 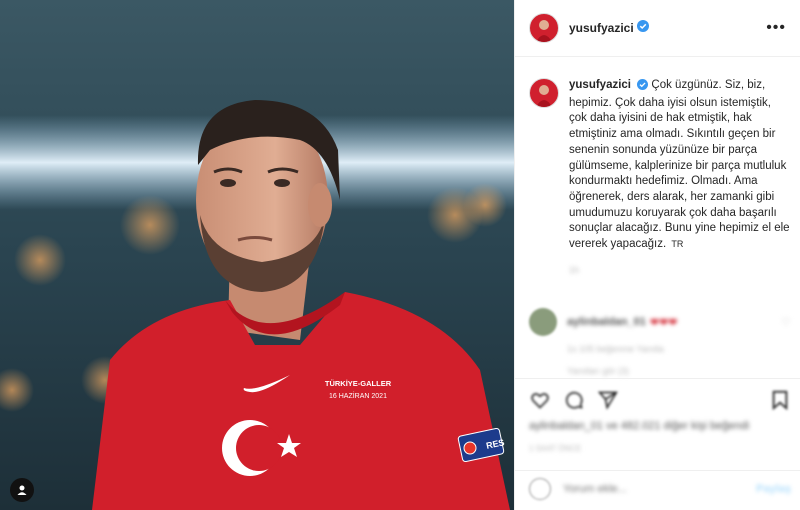 What do you see at coordinates (638, 489) in the screenshot?
I see `add-comment-input` at bounding box center [638, 489].